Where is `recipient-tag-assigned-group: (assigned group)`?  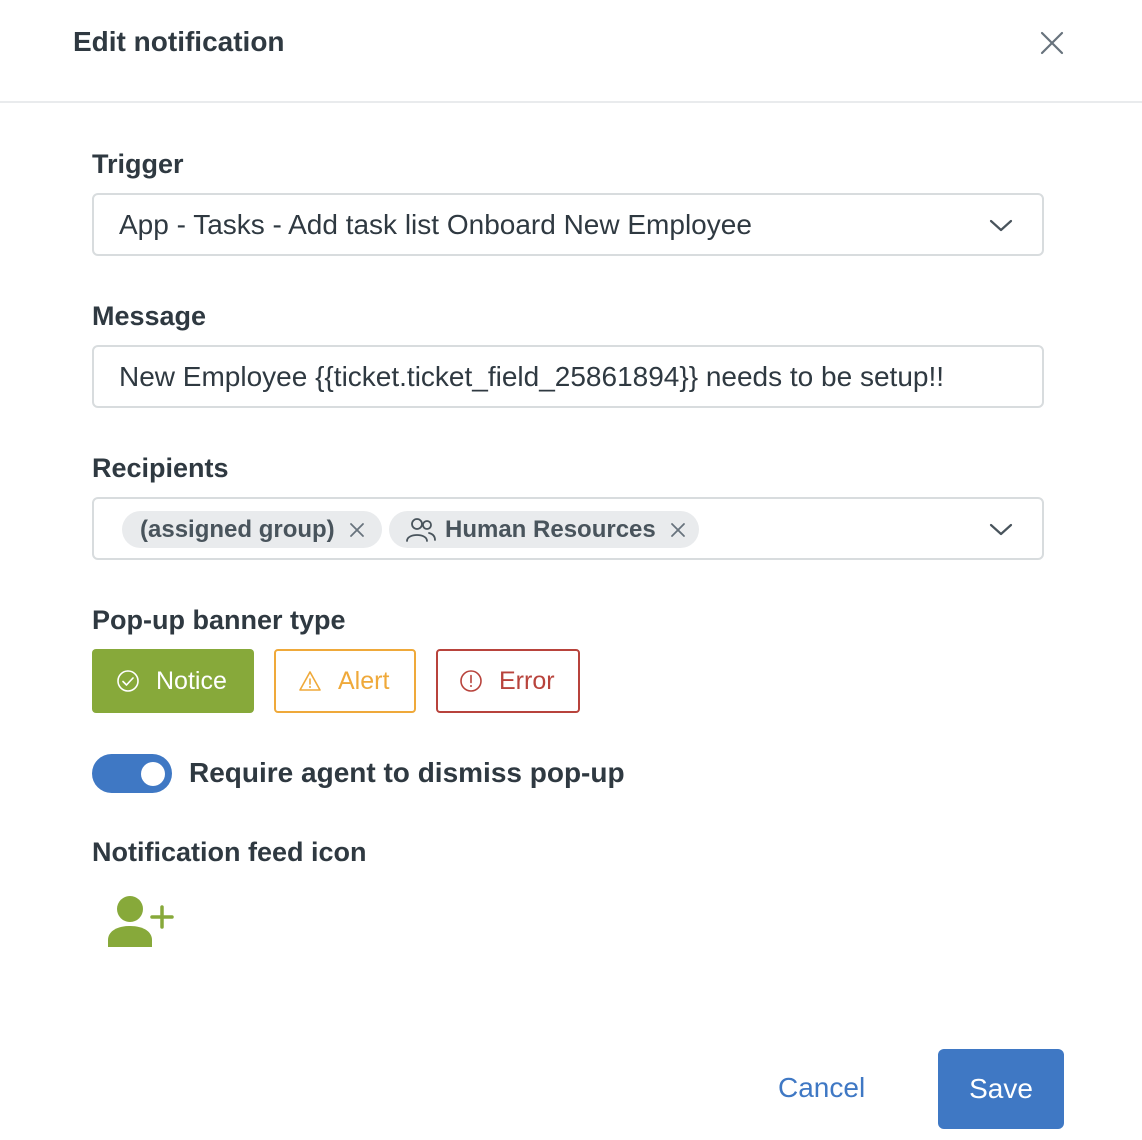 recipient-tag-assigned-group: (assigned group) is located at coordinates (252, 529).